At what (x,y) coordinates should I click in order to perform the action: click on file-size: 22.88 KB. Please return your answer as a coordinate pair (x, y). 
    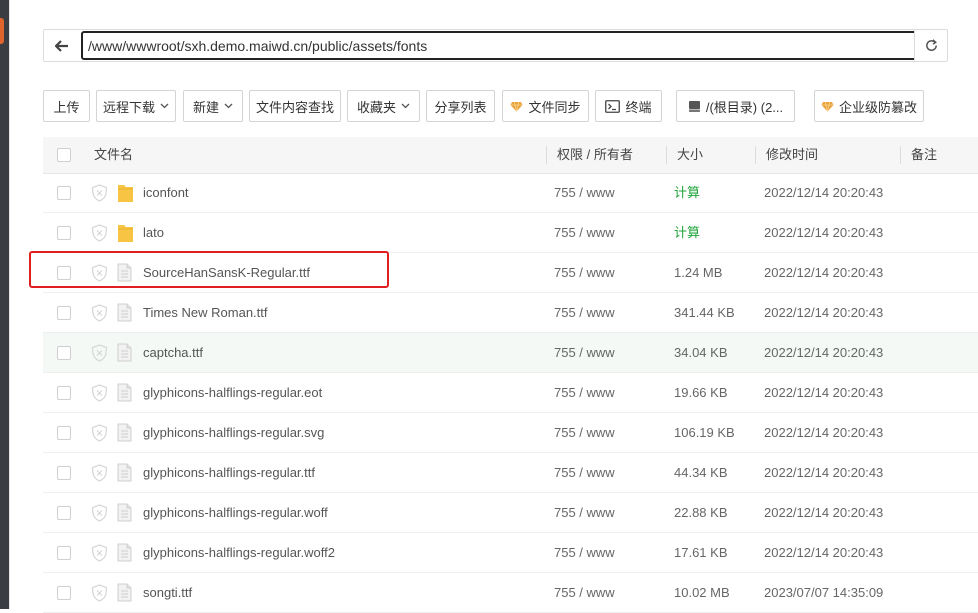
    Looking at the image, I should click on (701, 512).